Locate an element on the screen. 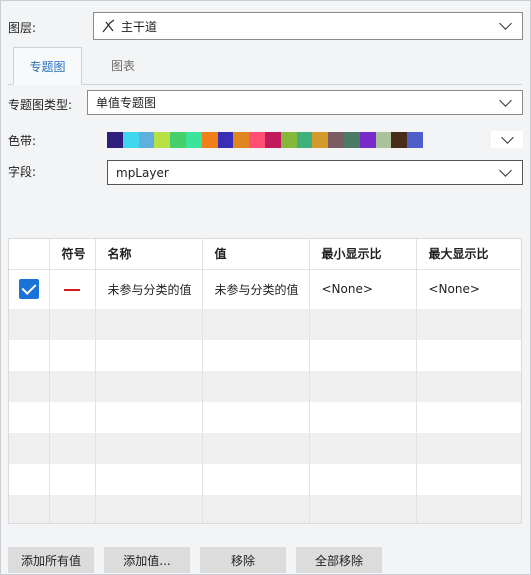 The image size is (531, 575). row-value: 未参与分类的值 is located at coordinates (256, 289).